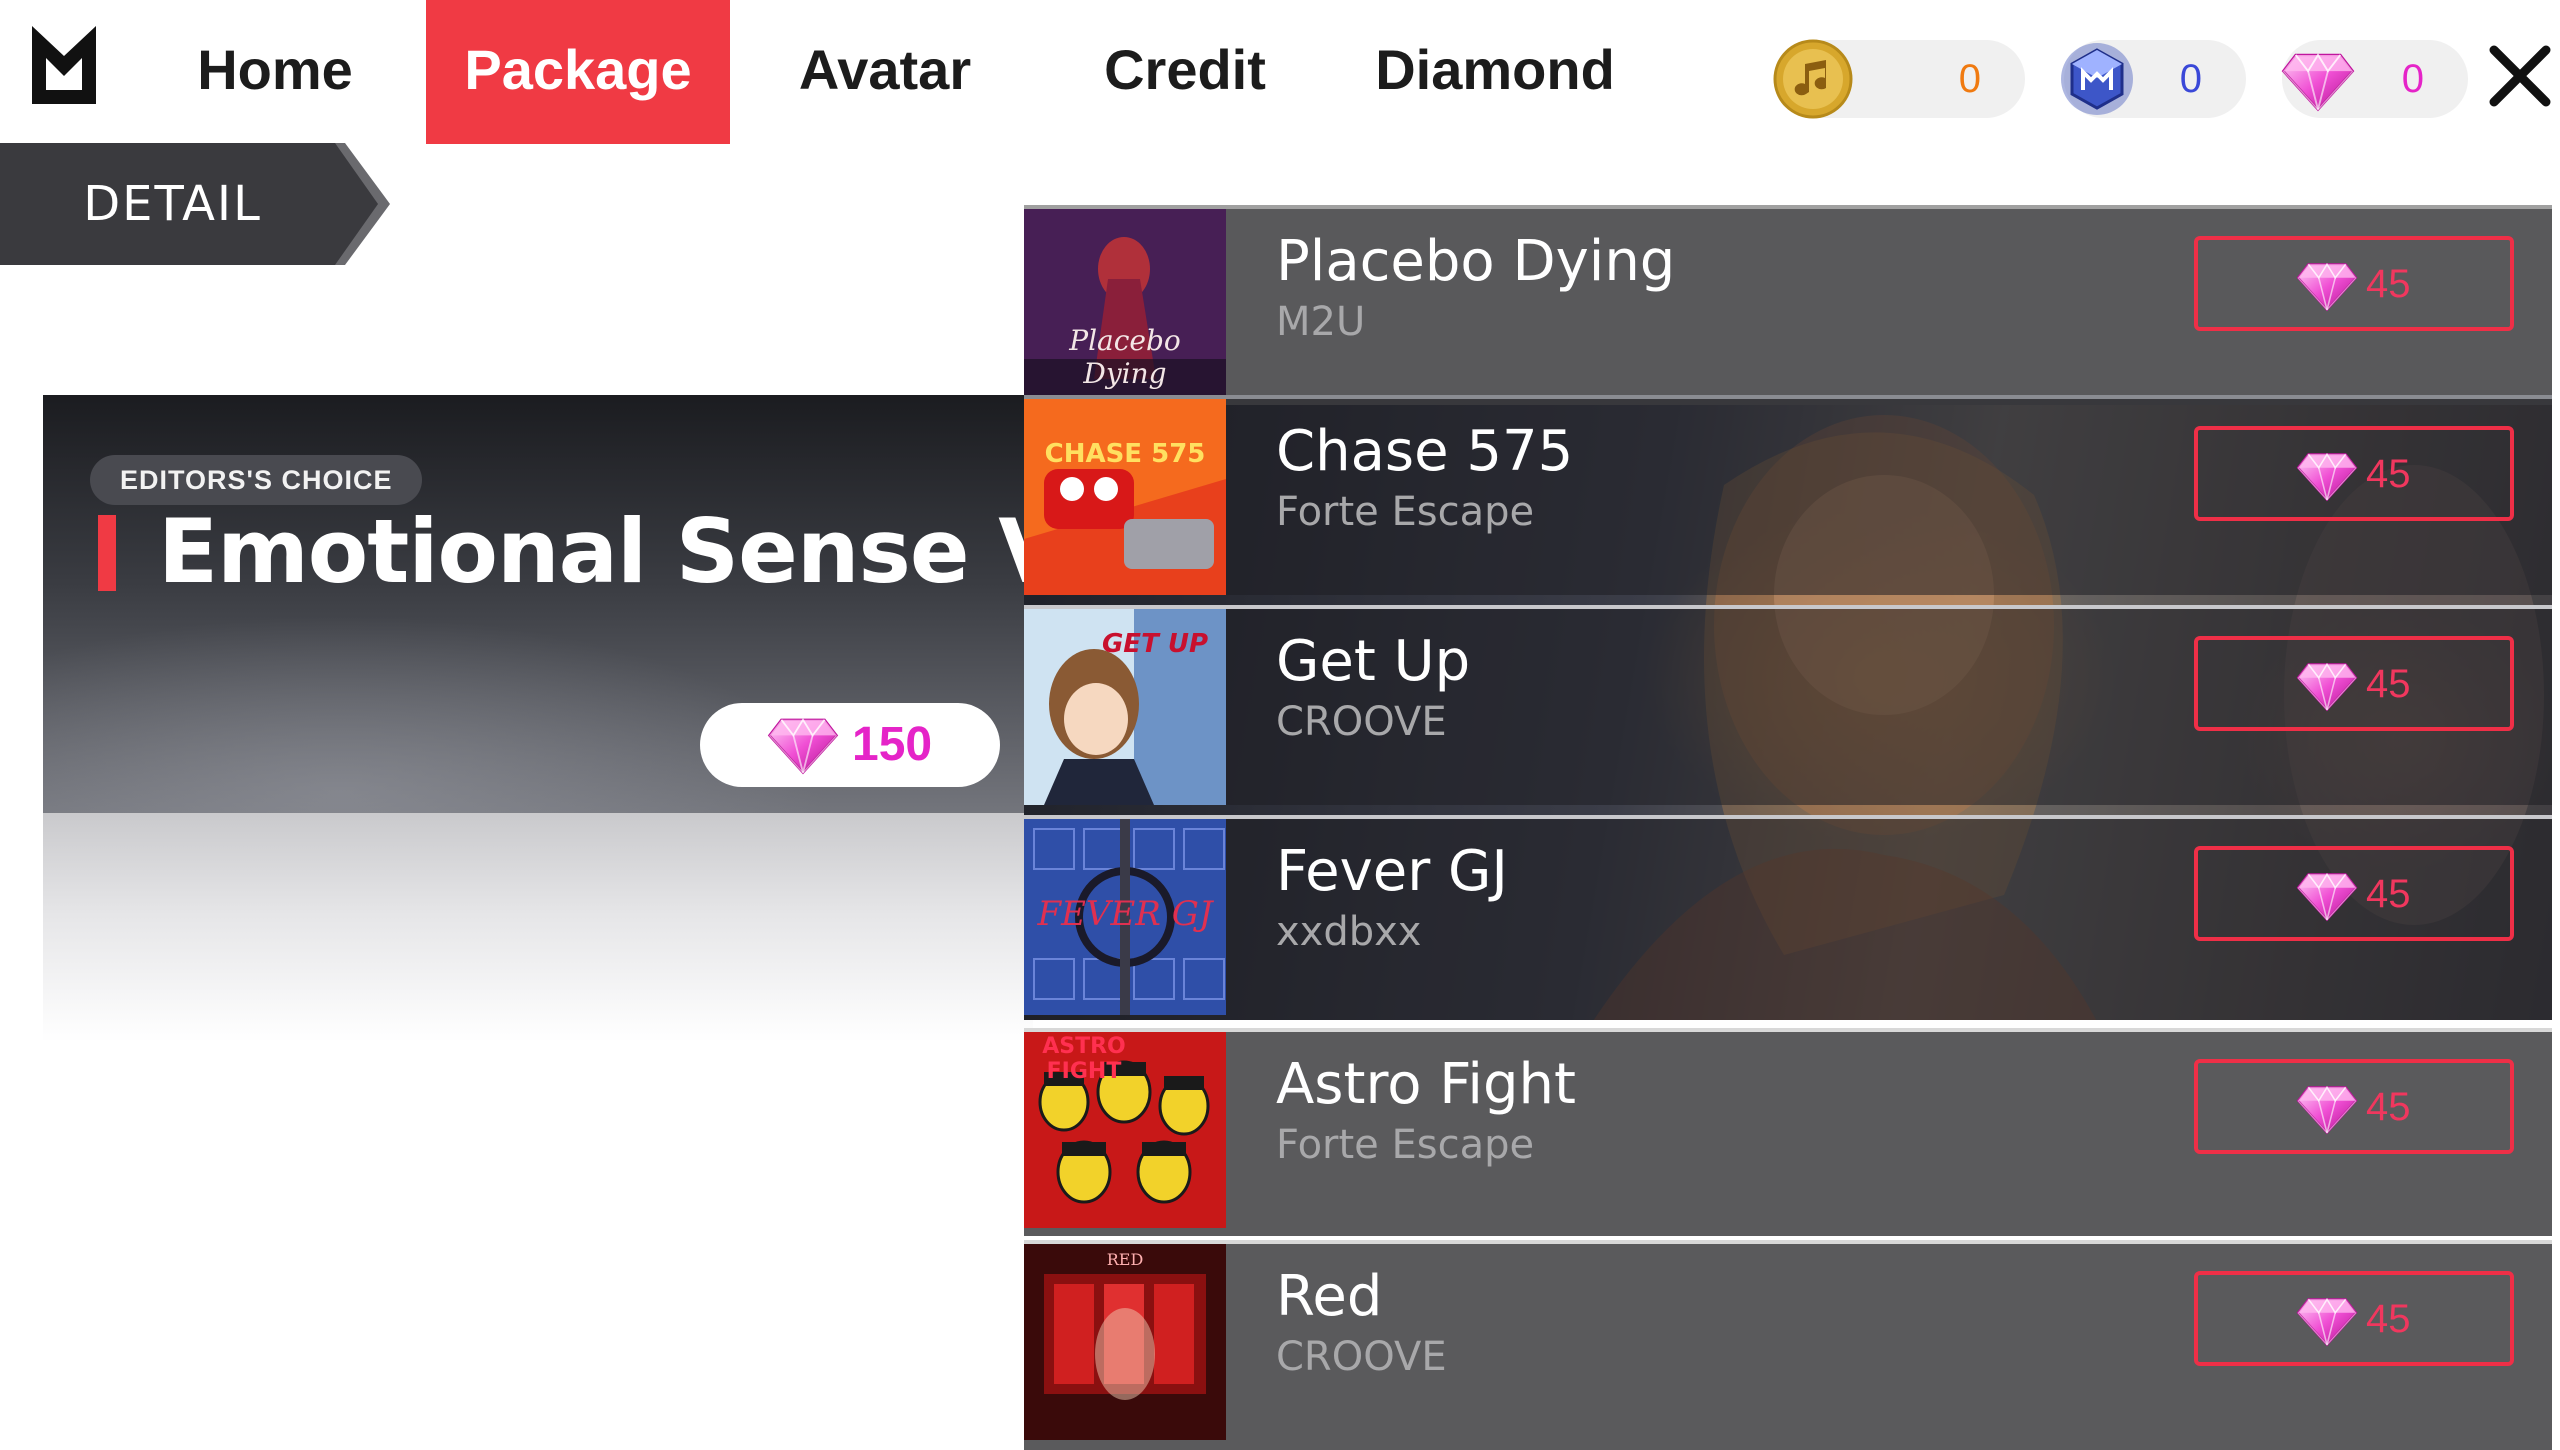  I want to click on tab-home: Home, so click(275, 72).